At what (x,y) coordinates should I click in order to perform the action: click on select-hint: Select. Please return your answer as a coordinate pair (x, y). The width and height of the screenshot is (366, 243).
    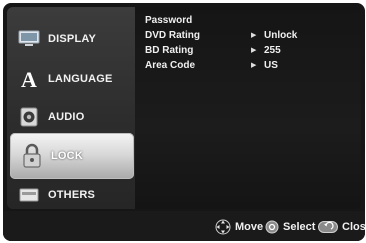
    Looking at the image, I should click on (290, 227).